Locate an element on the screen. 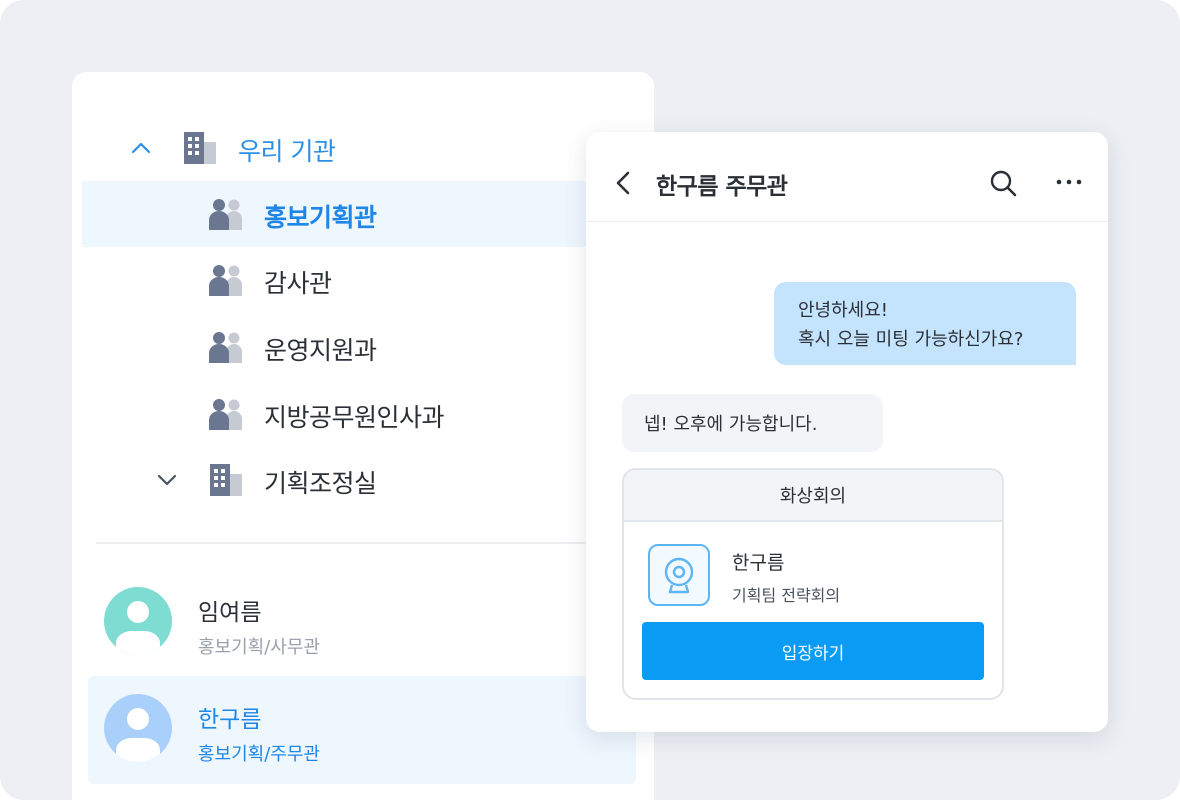 This screenshot has height=800, width=1180. tree-root-label: 우리 기관 is located at coordinates (287, 151).